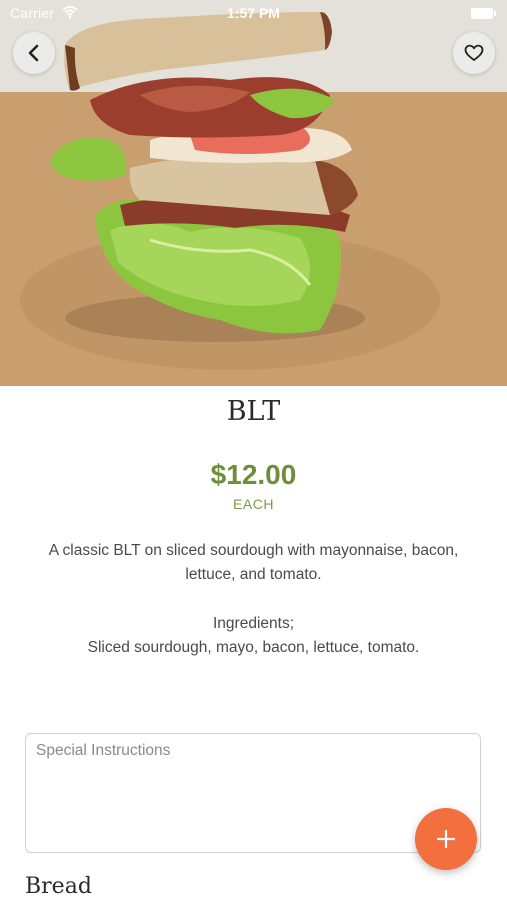 The width and height of the screenshot is (507, 900). I want to click on special-instructions-box, so click(253, 793).